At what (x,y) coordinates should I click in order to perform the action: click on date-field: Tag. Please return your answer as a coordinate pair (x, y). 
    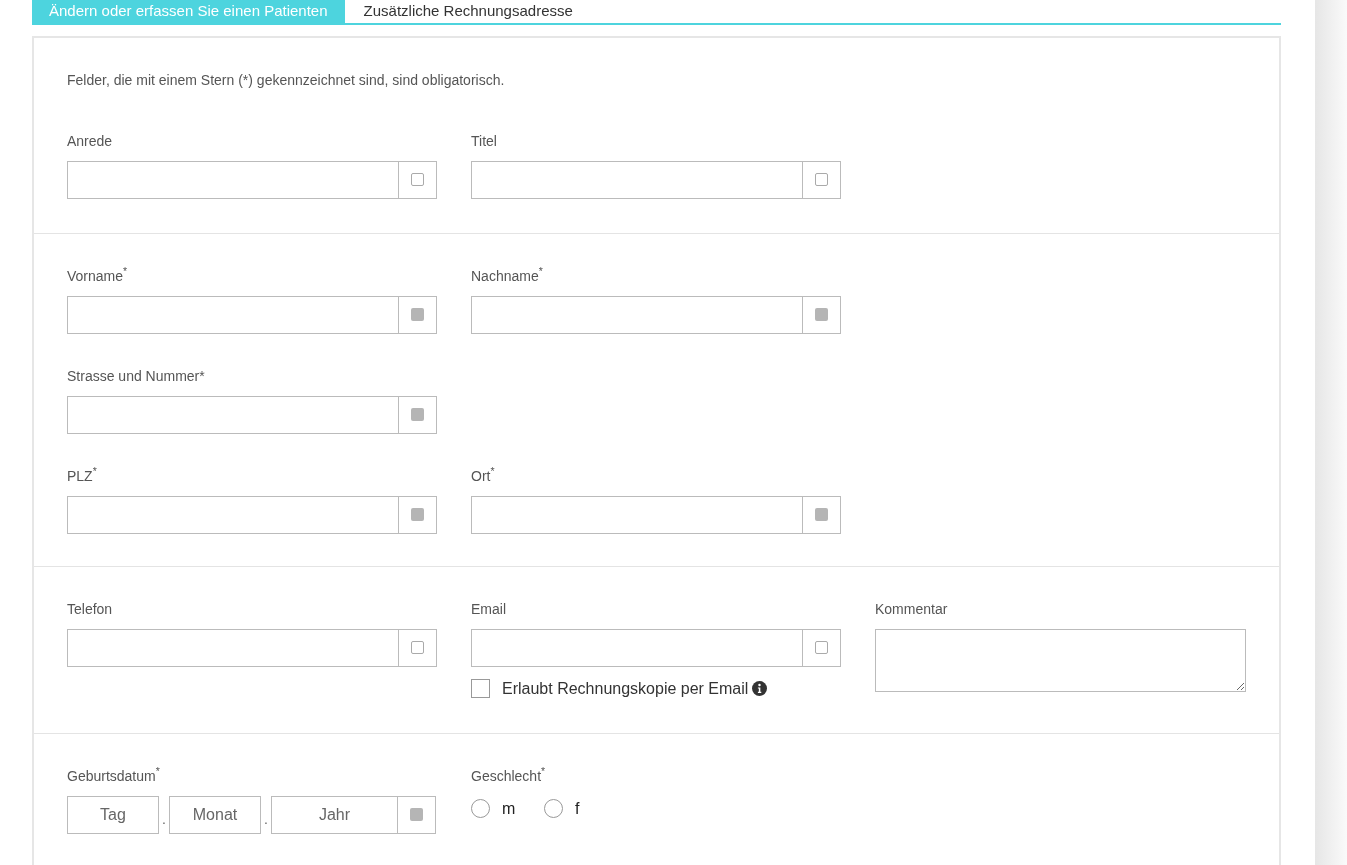
    Looking at the image, I should click on (113, 814).